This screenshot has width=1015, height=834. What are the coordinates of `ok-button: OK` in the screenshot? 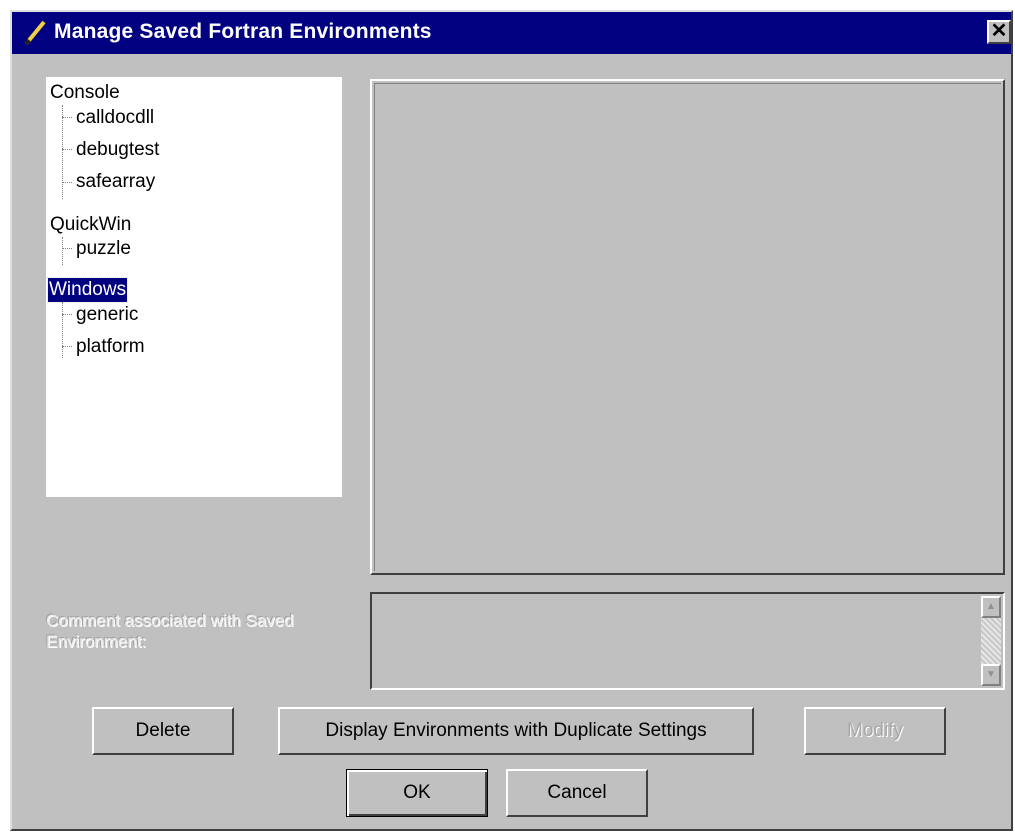 It's located at (417, 793).